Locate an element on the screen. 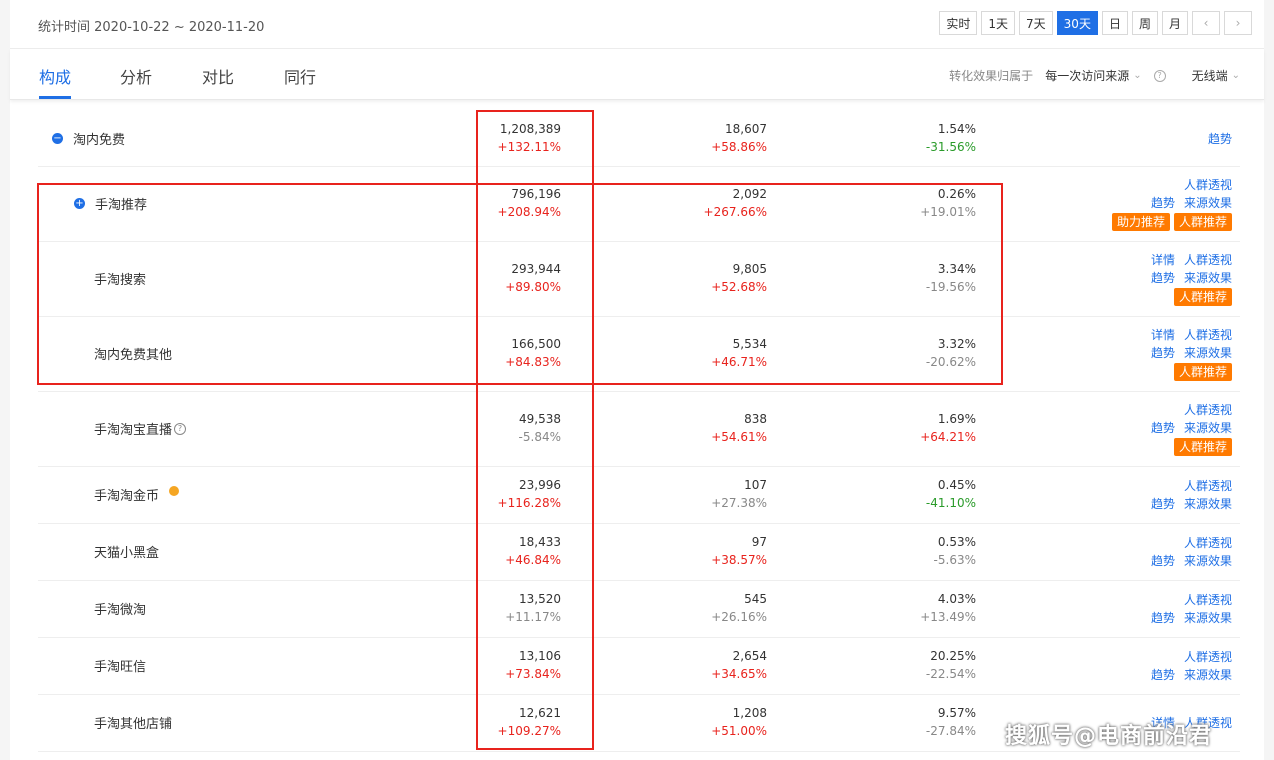  metric-cell-2: 2,654 +34.65% is located at coordinates (739, 665).